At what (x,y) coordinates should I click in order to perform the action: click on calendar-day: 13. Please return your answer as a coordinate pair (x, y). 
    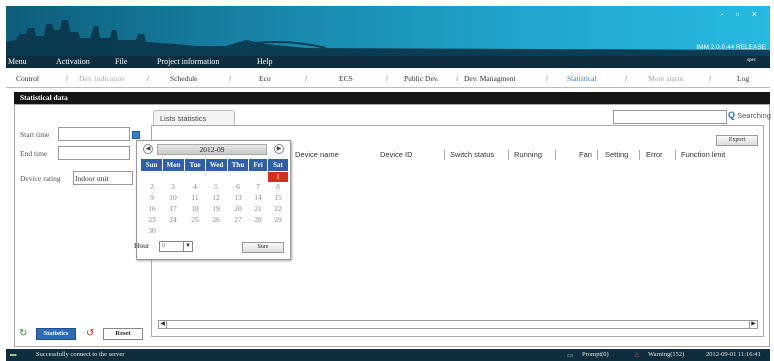
    Looking at the image, I should click on (238, 197).